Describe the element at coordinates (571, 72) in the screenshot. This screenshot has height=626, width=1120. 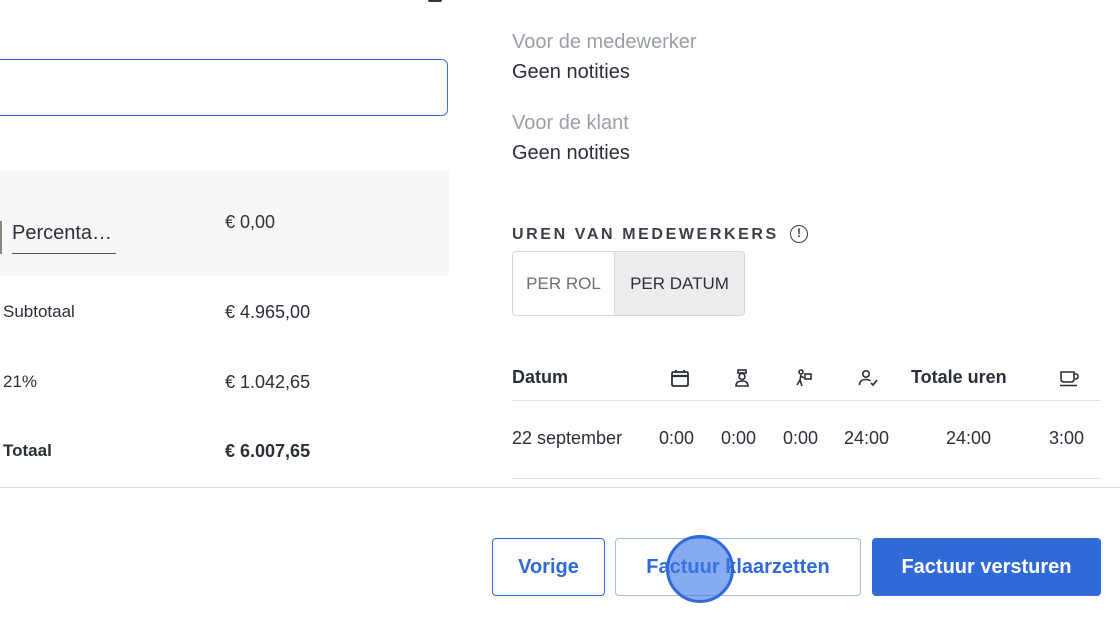
I see `employee-notes-value: Geen notities` at that location.